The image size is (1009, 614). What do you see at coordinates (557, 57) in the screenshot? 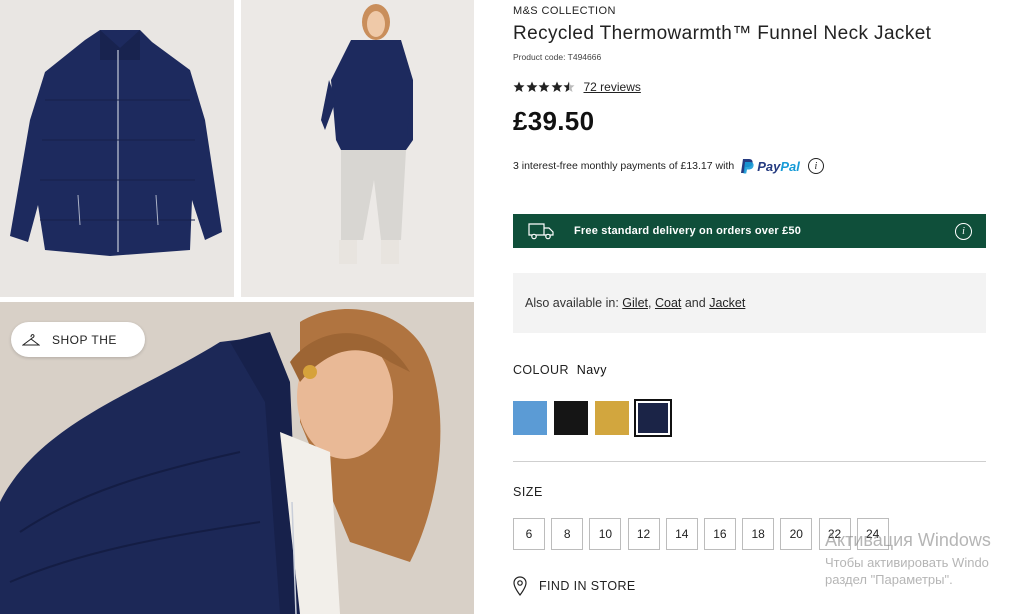
I see `product-code: Product code: T494666` at bounding box center [557, 57].